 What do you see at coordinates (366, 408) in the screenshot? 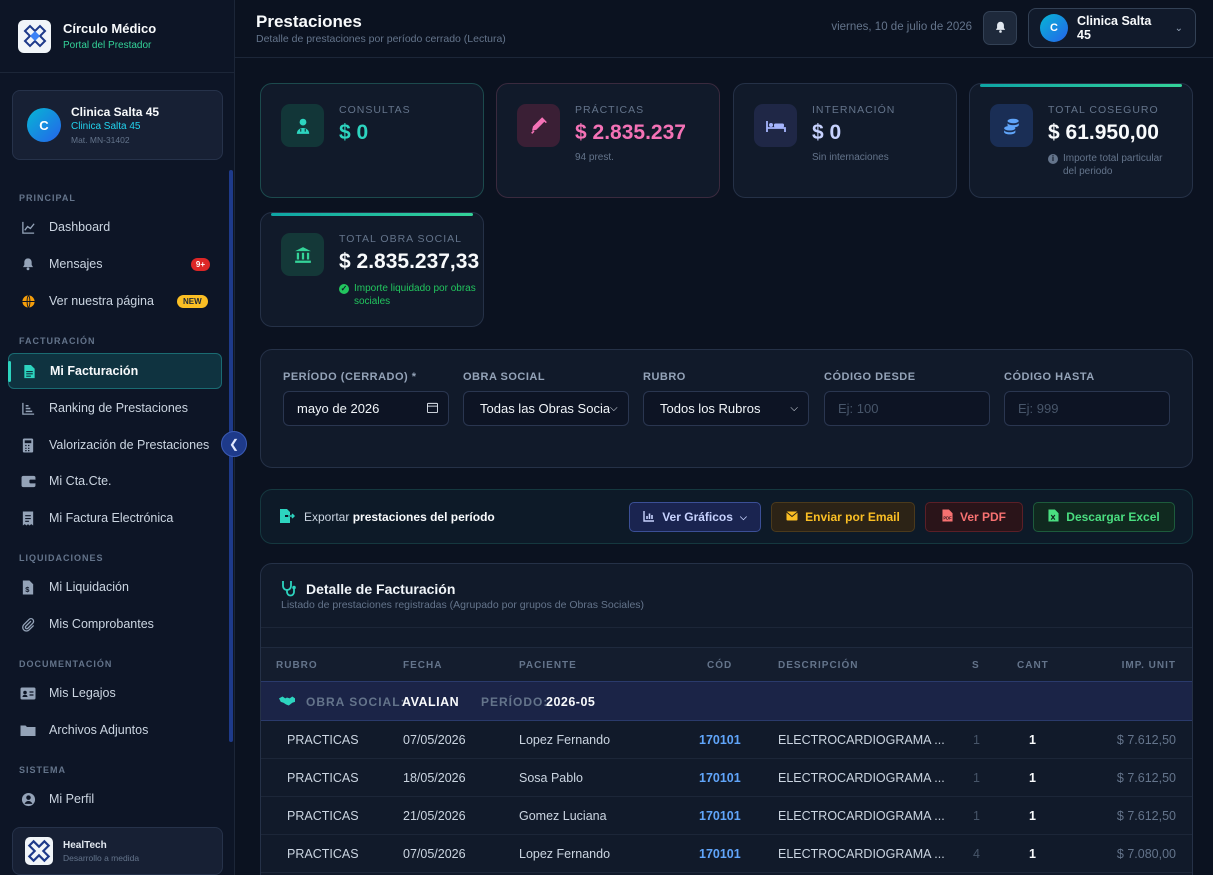
I see `periodo-date-input: mayo de 2026` at bounding box center [366, 408].